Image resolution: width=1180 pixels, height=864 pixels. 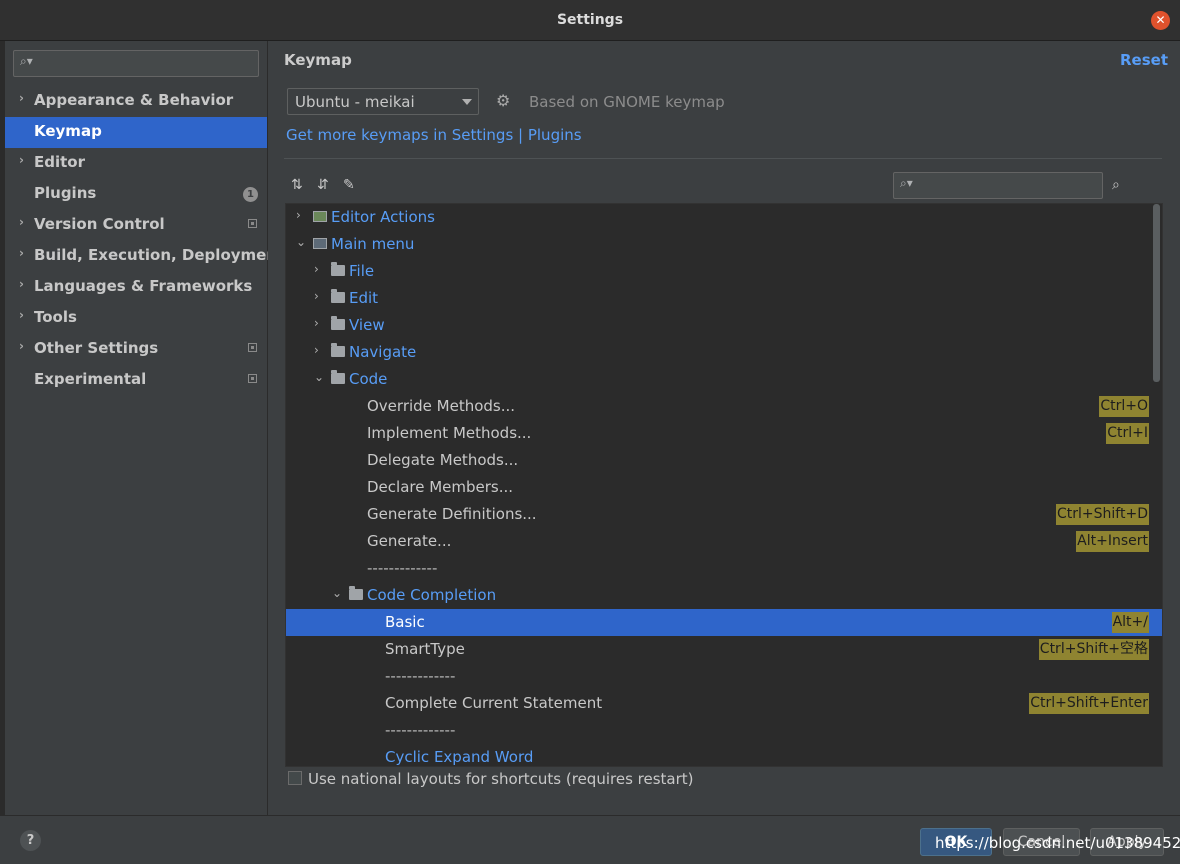 What do you see at coordinates (434, 135) in the screenshot?
I see `get-more-keymaps-link: Get more keymaps in Settings | Plugins` at bounding box center [434, 135].